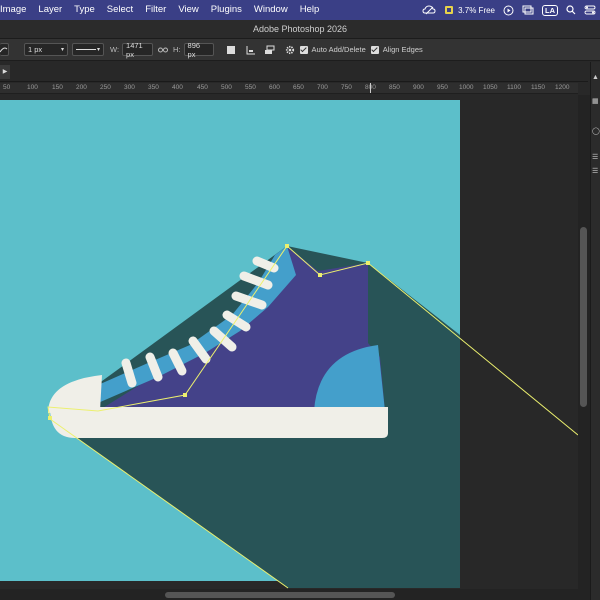 The width and height of the screenshot is (600, 600). Describe the element at coordinates (32, 87) in the screenshot. I see `ruler-label: 100` at that location.